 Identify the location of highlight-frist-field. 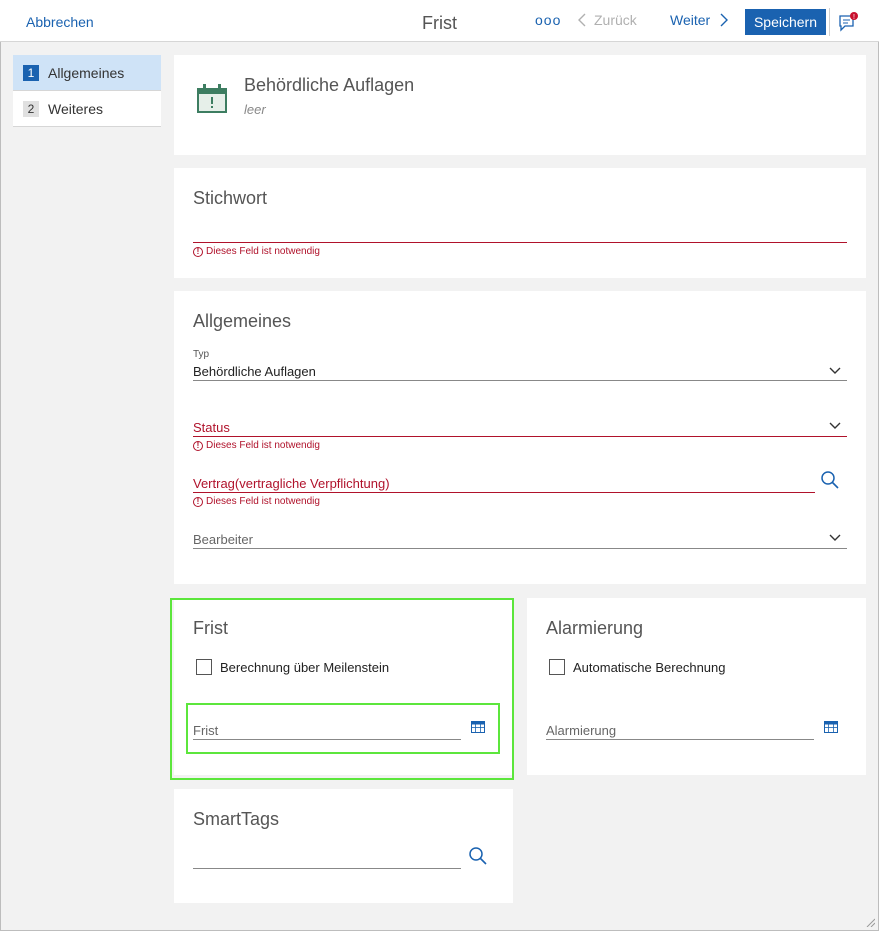
(343, 728).